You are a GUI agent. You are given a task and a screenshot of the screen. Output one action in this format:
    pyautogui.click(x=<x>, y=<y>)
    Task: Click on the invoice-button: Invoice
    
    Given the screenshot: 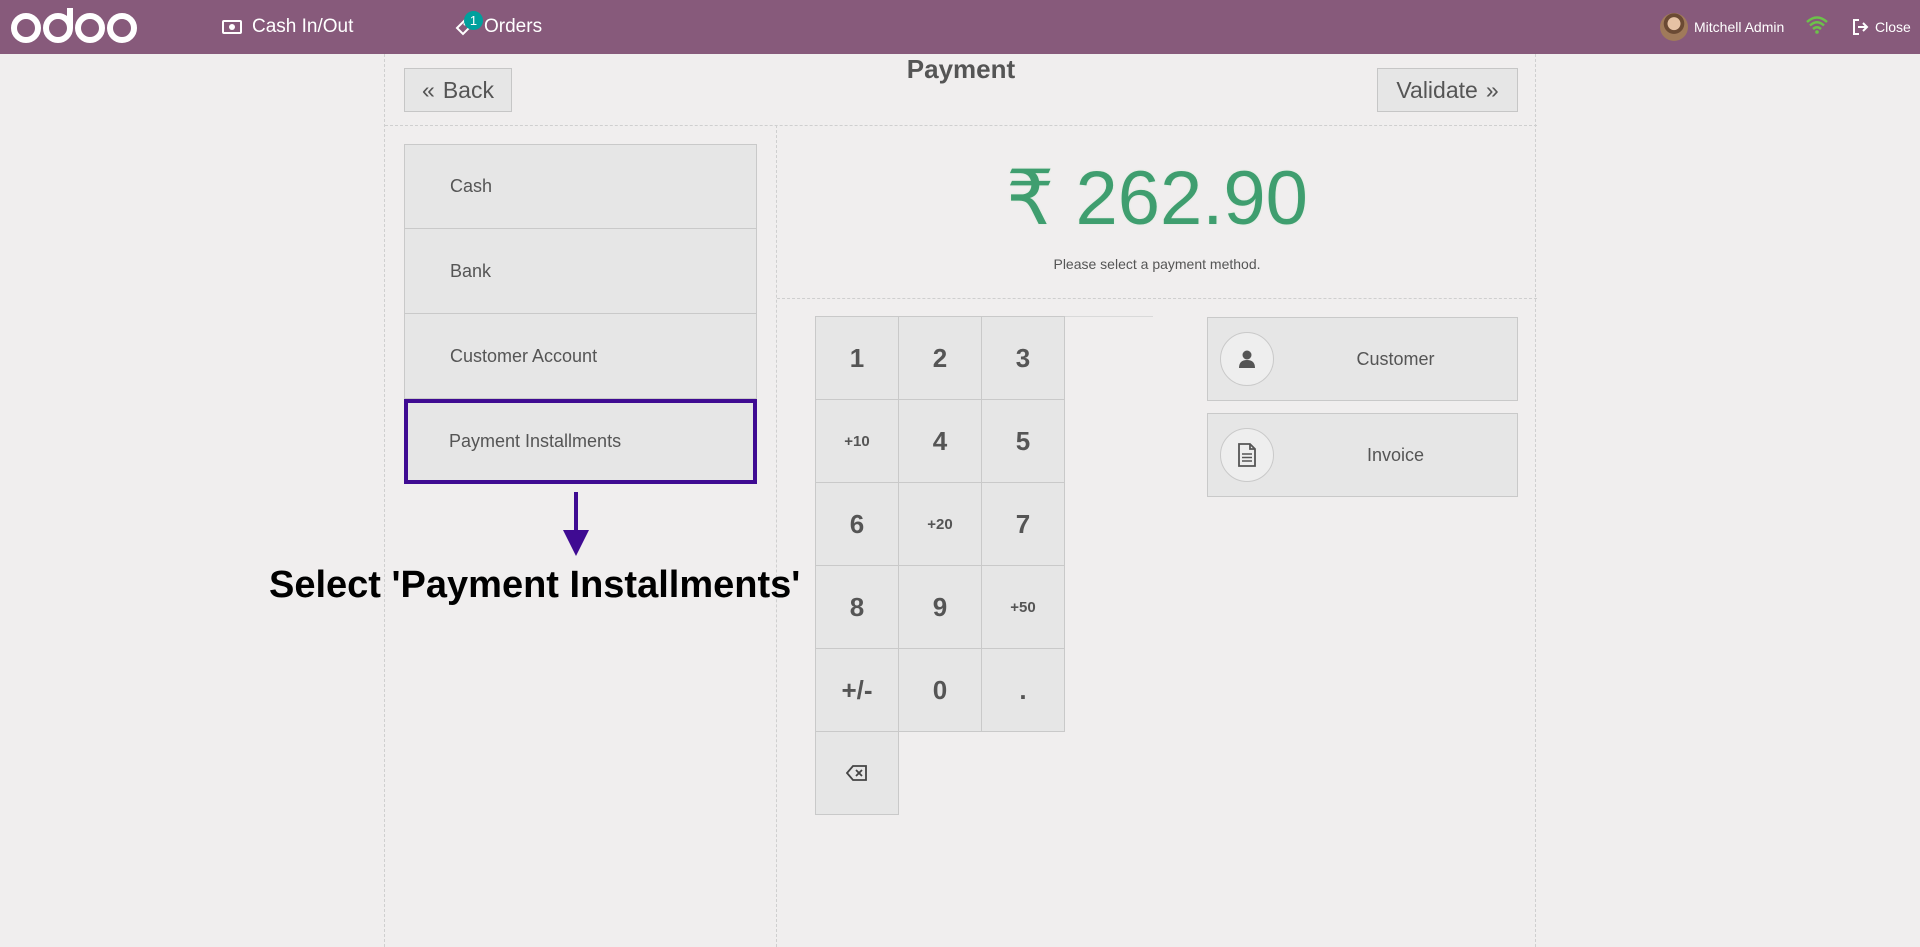 What is the action you would take?
    pyautogui.click(x=1362, y=455)
    